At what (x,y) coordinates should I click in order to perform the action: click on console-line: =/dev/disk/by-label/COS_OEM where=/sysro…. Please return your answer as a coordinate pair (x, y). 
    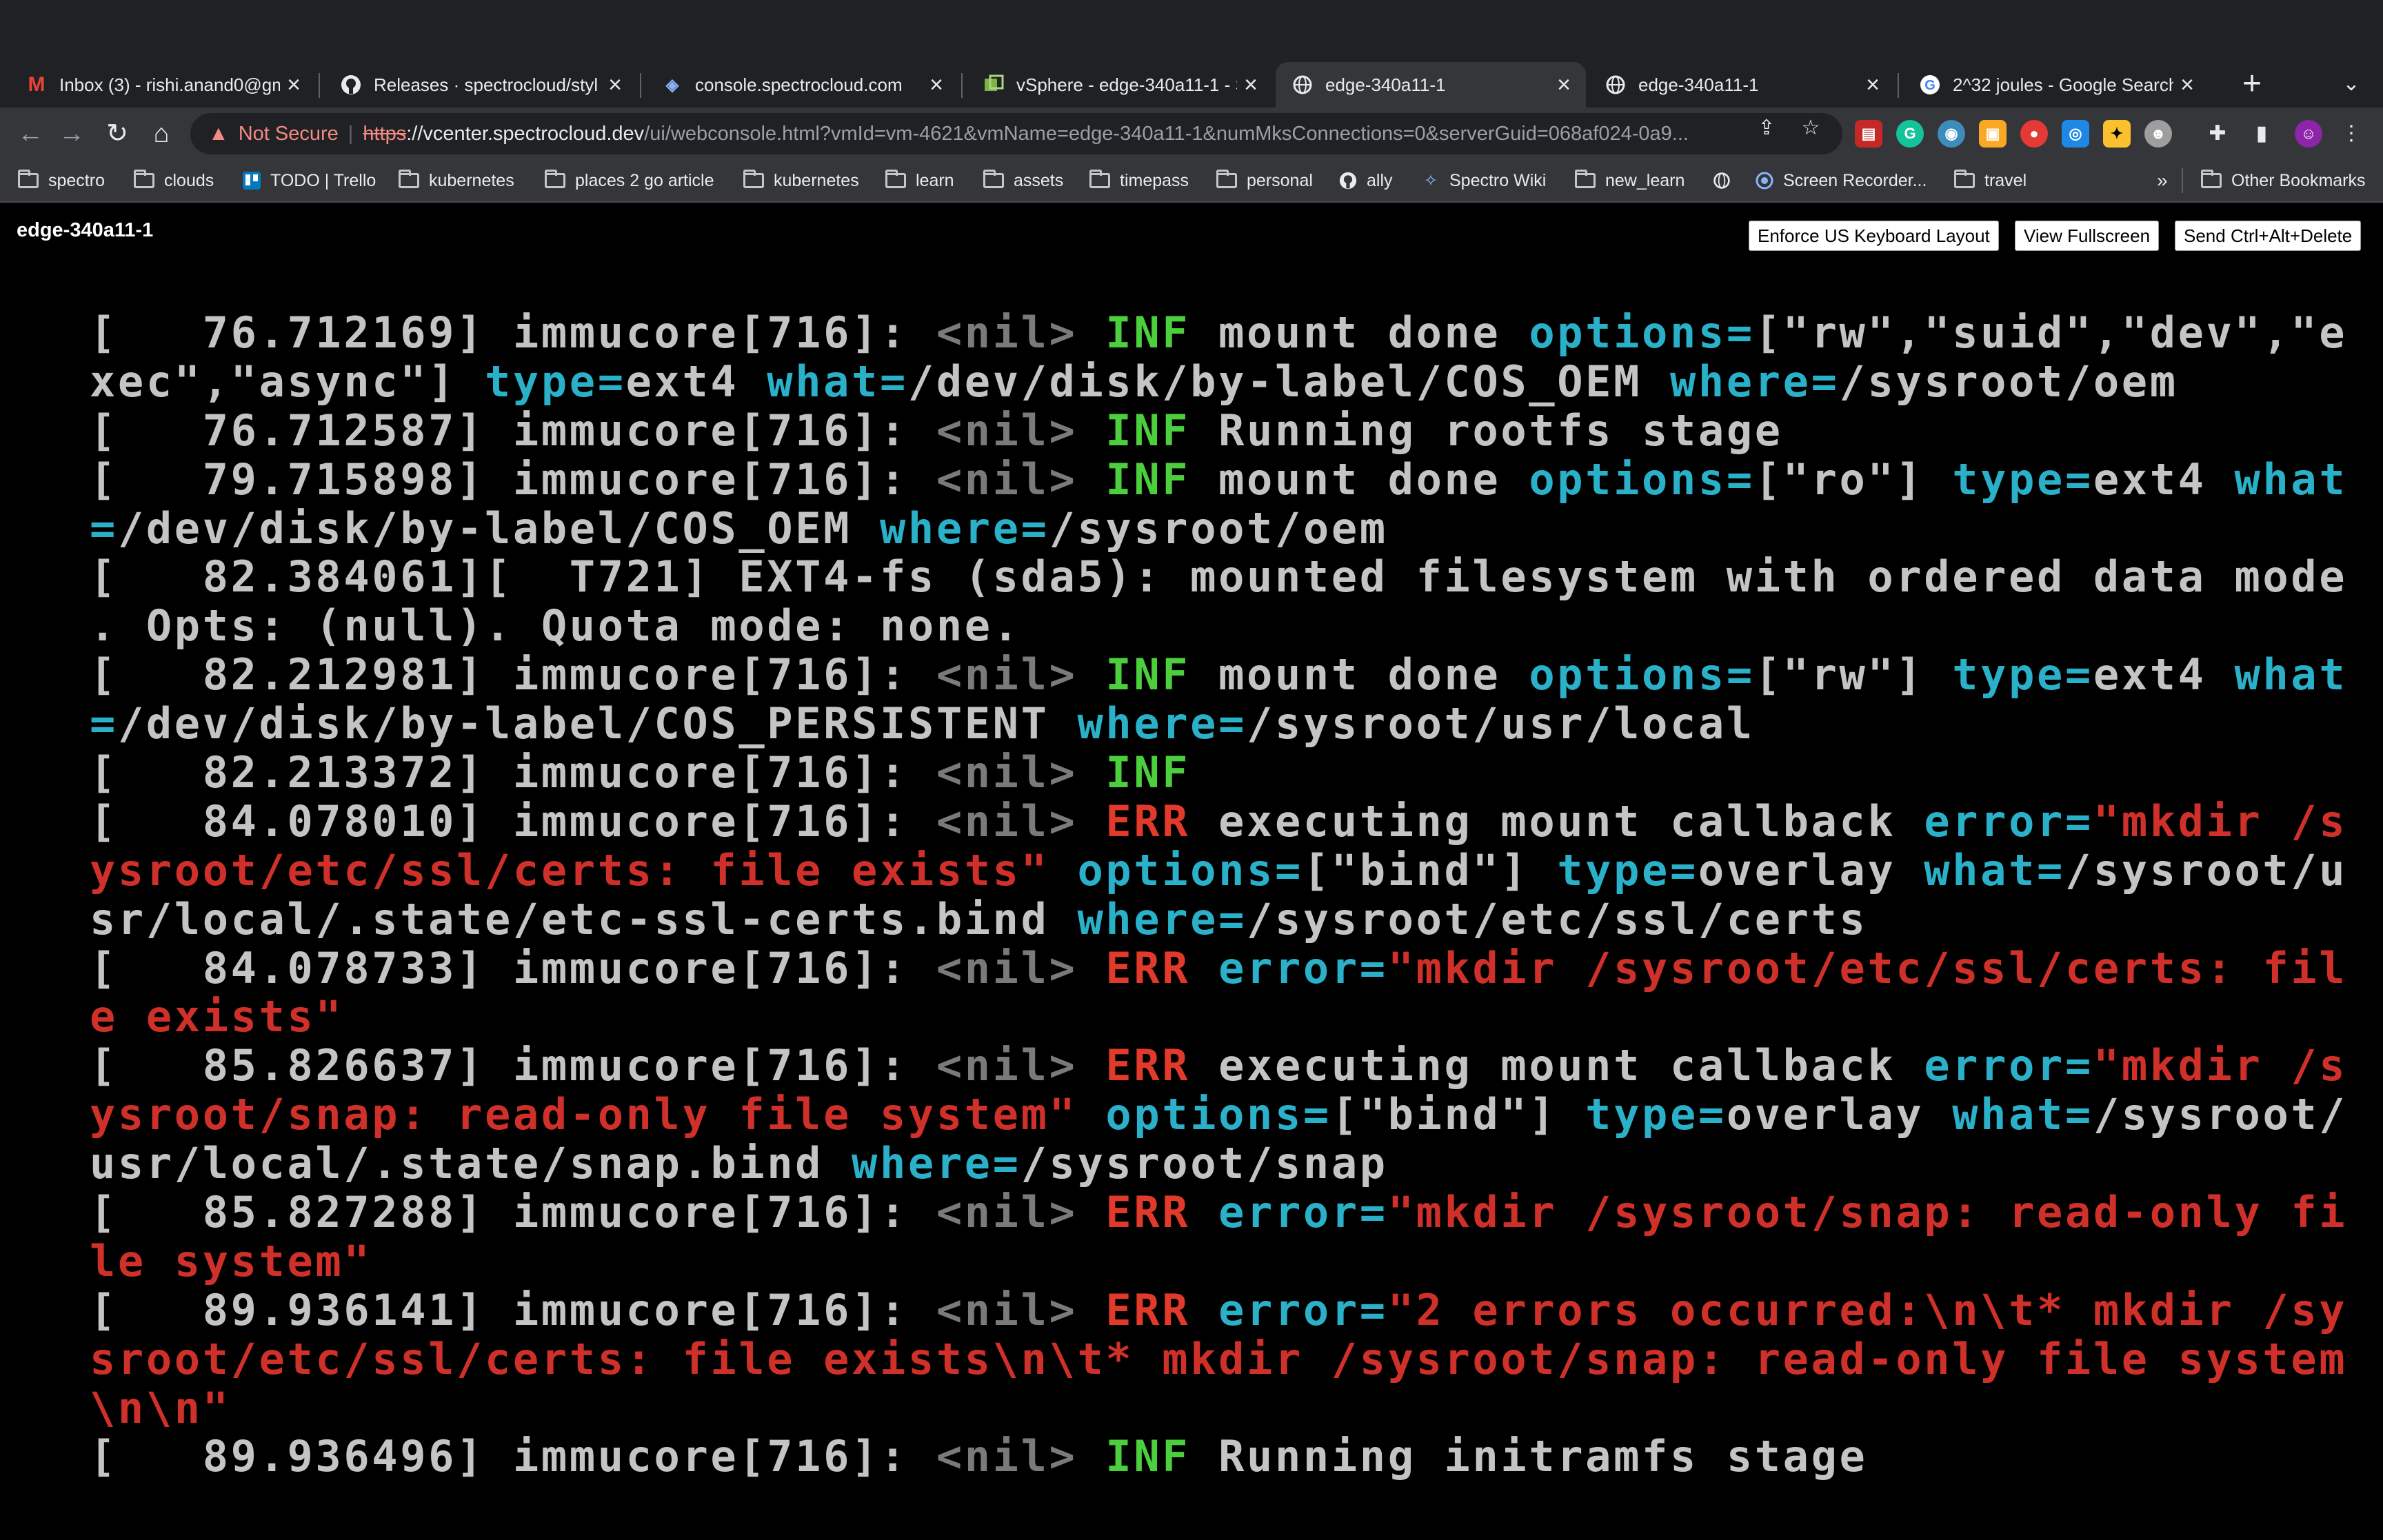
    Looking at the image, I should click on (1234, 530).